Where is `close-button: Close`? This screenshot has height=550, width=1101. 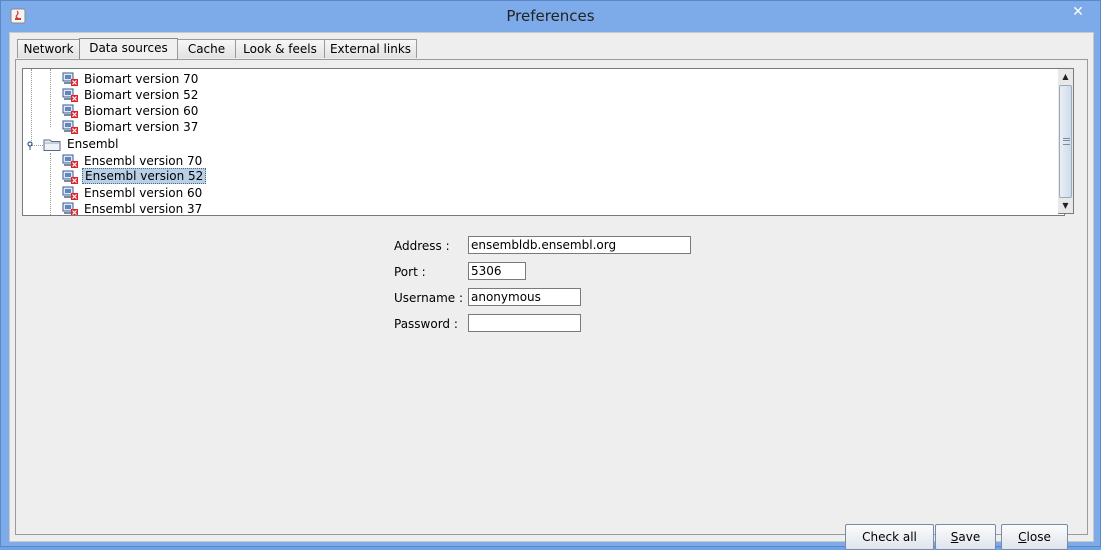
close-button: Close is located at coordinates (1034, 537).